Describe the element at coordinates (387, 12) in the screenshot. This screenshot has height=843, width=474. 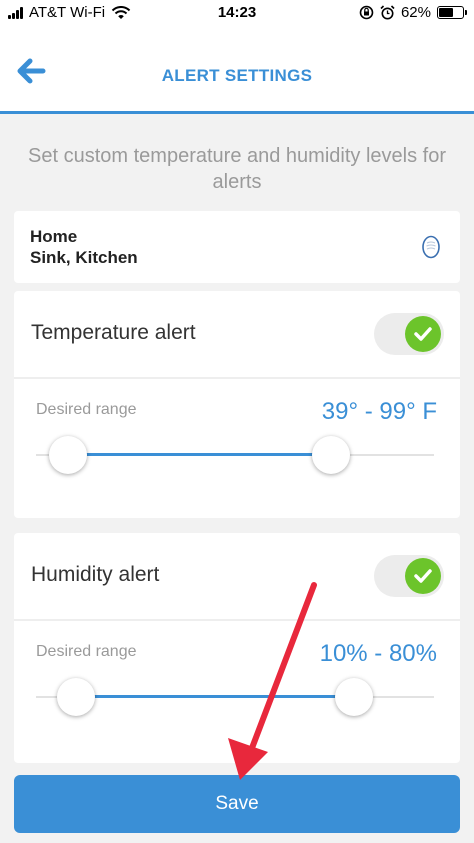
I see `alarm-icon` at that location.